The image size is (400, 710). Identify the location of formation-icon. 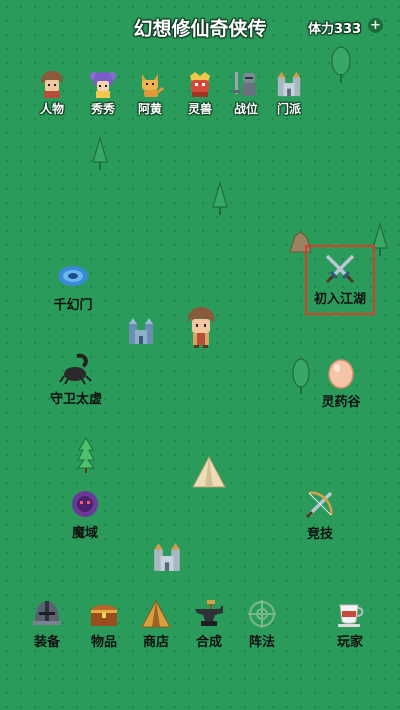
(262, 614).